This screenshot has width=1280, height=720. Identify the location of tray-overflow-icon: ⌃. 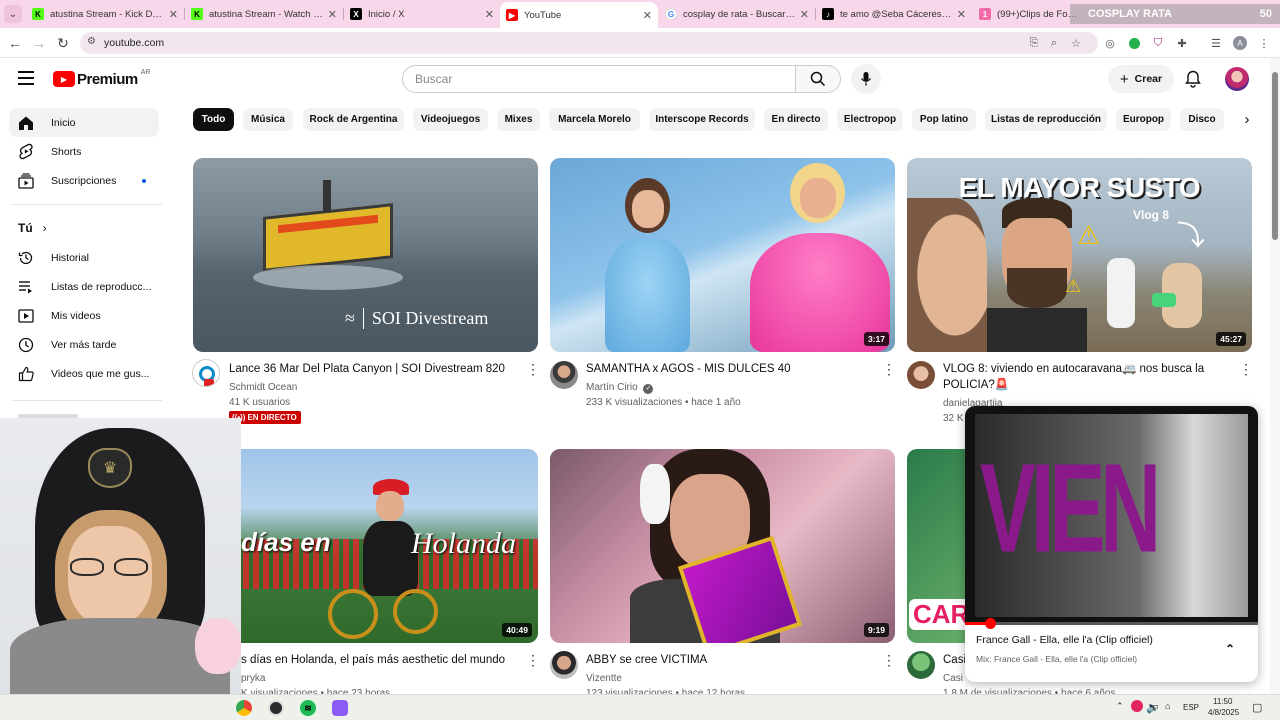
(1120, 706).